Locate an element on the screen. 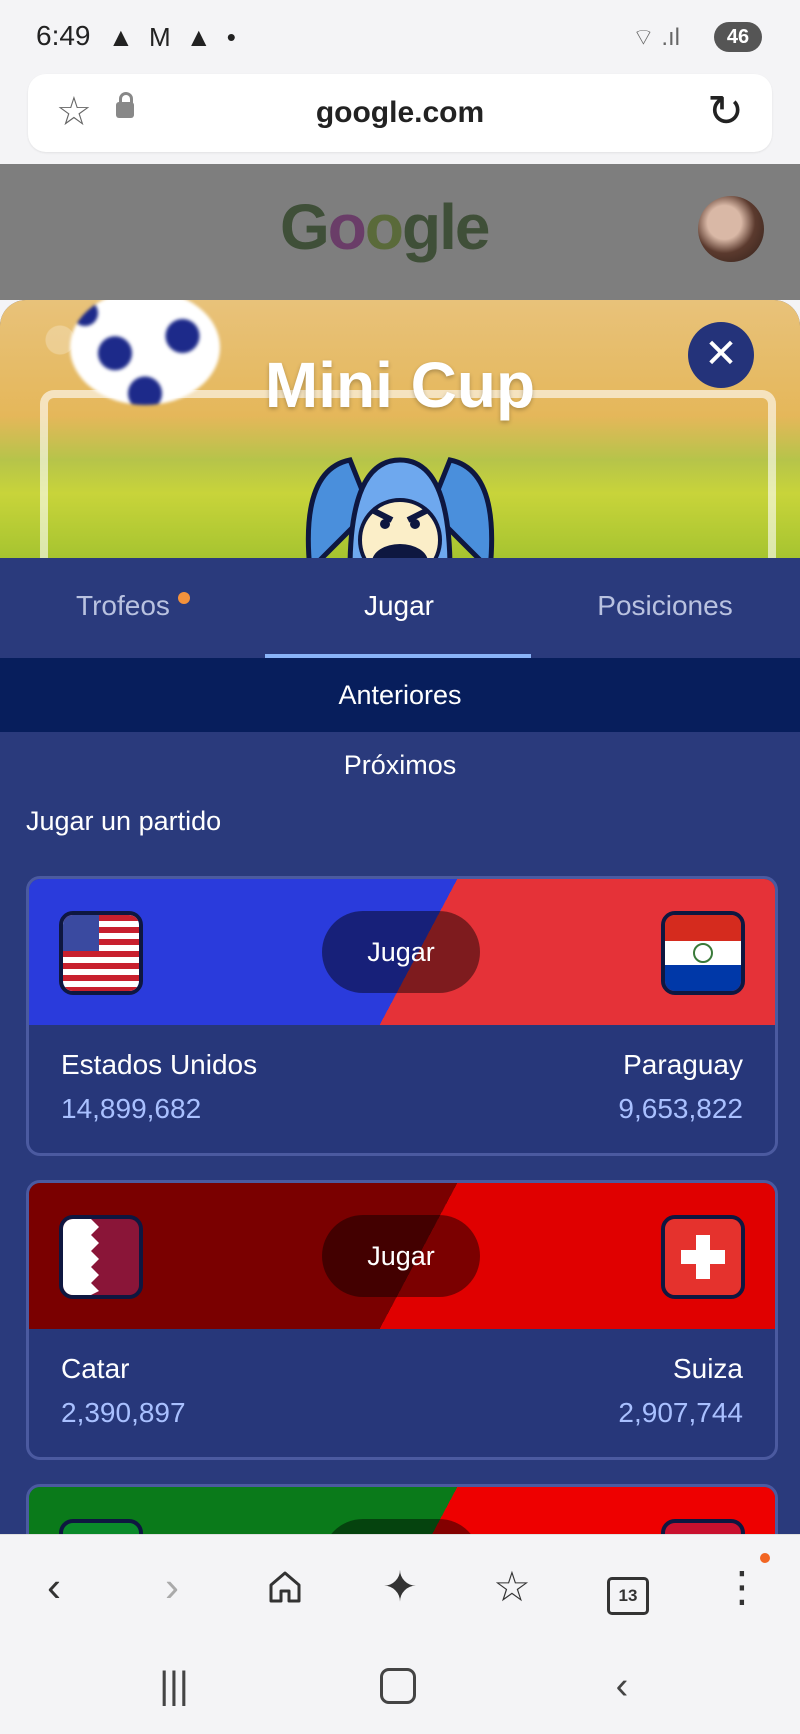 The image size is (800, 1734). menu-button: ⋮ is located at coordinates (742, 1587).